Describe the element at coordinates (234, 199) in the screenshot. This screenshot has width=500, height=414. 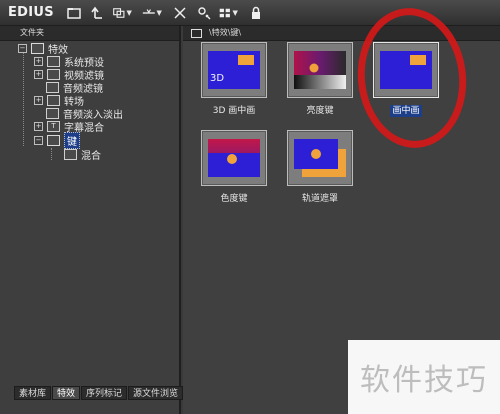
I see `effect-tile-label: 色度键` at that location.